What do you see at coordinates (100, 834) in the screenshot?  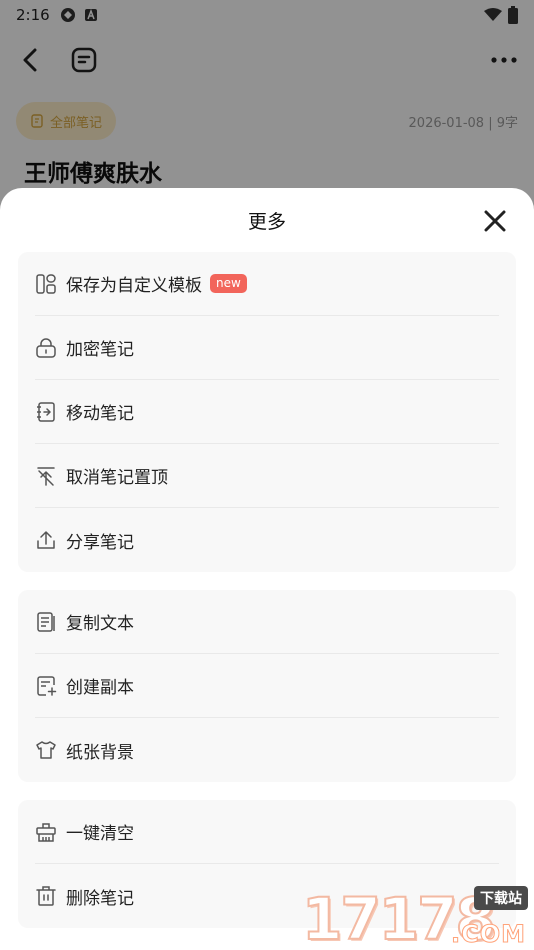 I see `menu-item-label: 一键清空` at bounding box center [100, 834].